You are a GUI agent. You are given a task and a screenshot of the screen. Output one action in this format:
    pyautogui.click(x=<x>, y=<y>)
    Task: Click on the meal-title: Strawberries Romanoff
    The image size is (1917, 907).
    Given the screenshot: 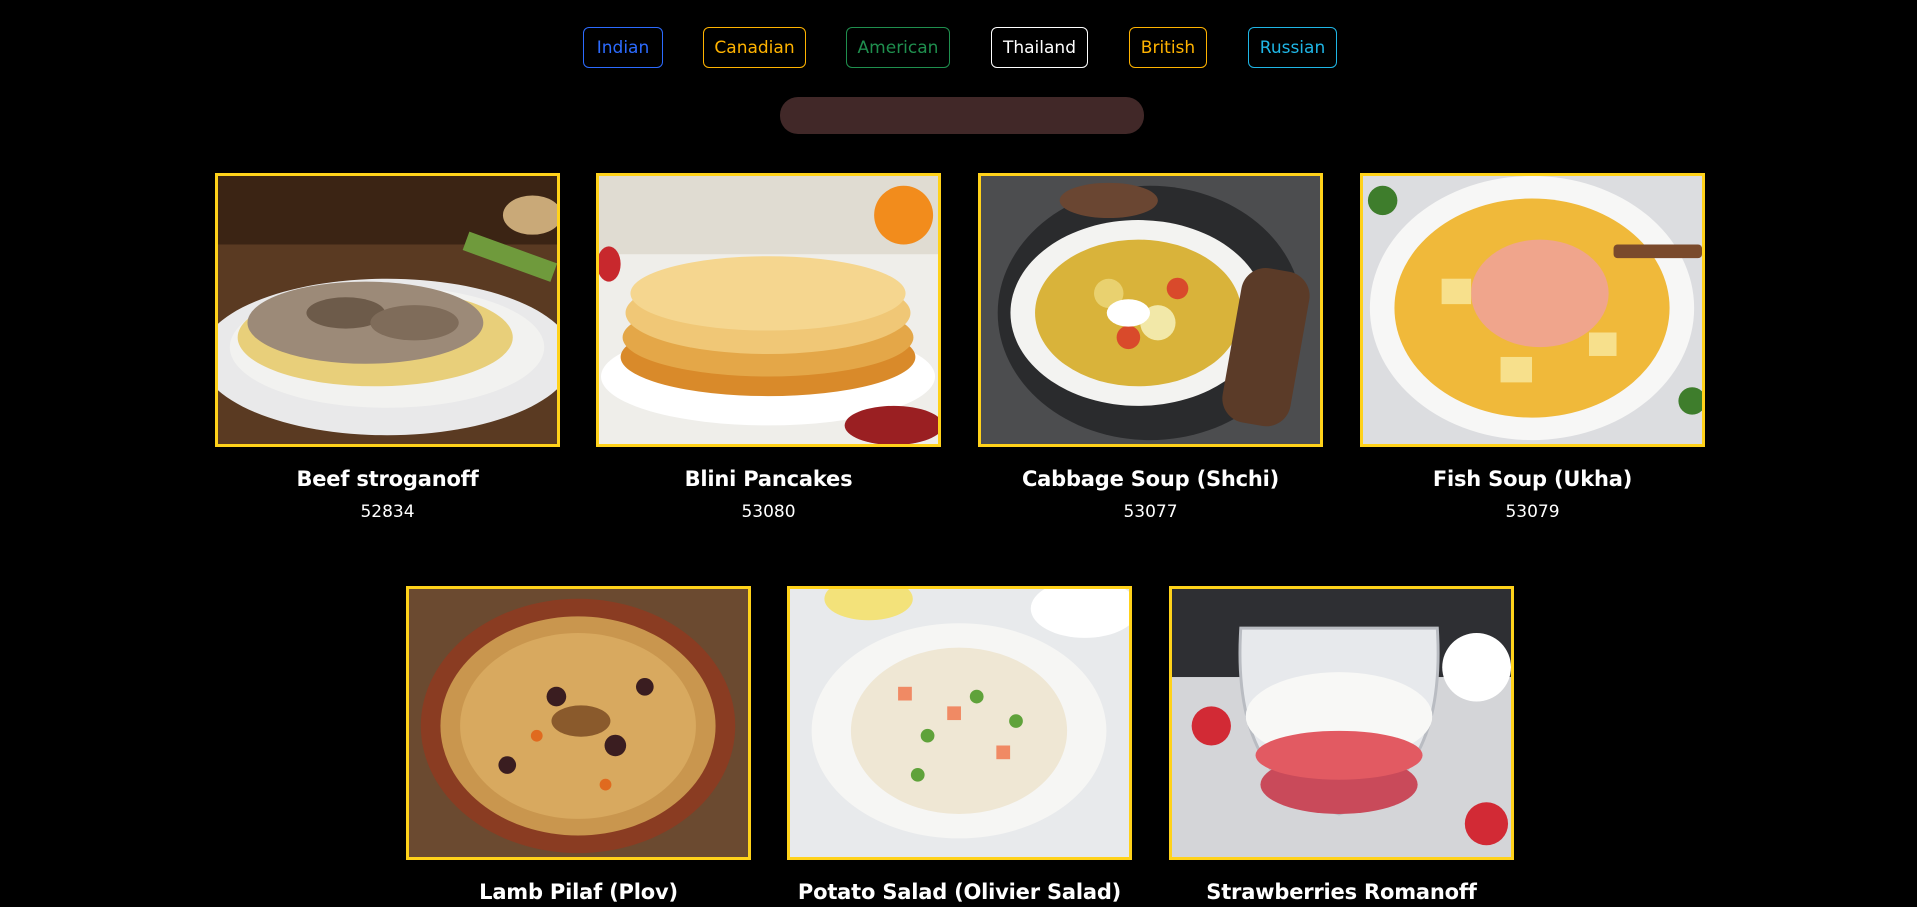 What is the action you would take?
    pyautogui.click(x=1341, y=892)
    